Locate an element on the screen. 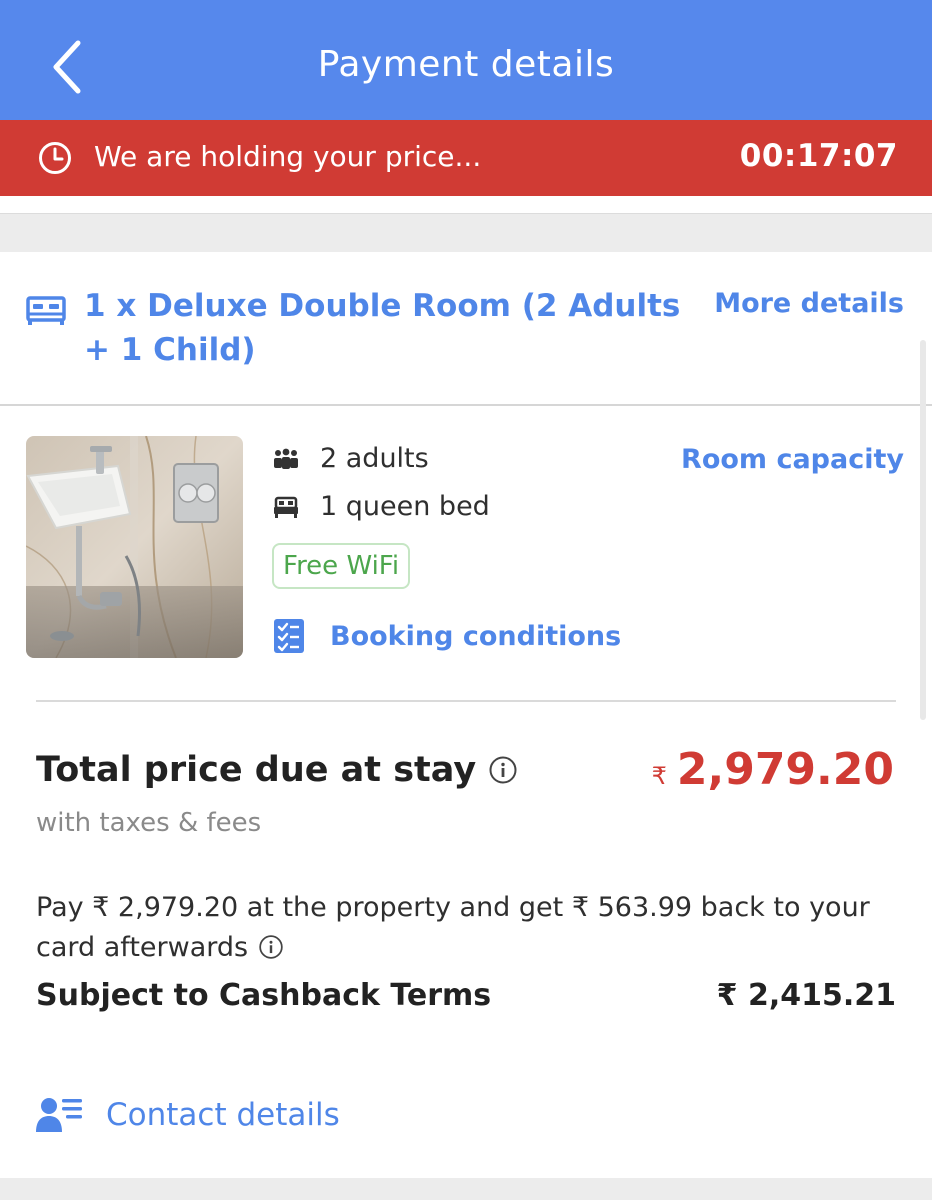 Image resolution: width=932 pixels, height=1200 pixels. app-header: Payment details is located at coordinates (466, 60).